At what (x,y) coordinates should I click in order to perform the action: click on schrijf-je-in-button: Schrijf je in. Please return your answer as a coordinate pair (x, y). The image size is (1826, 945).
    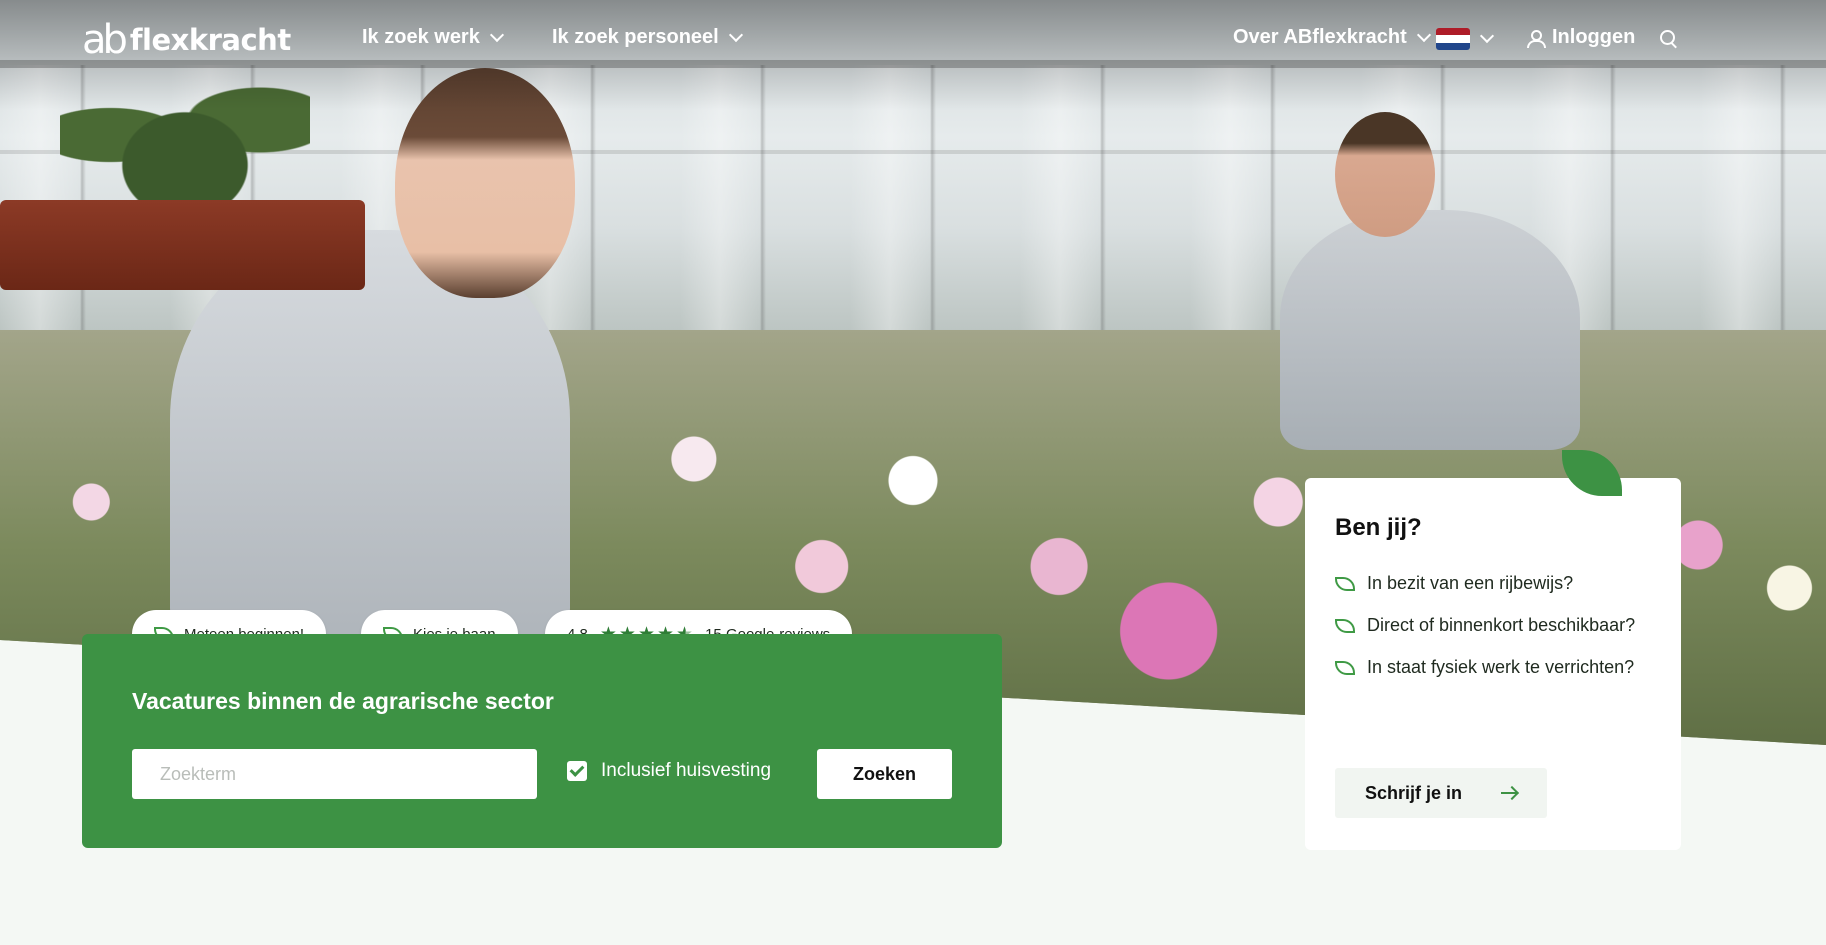
    Looking at the image, I should click on (1441, 793).